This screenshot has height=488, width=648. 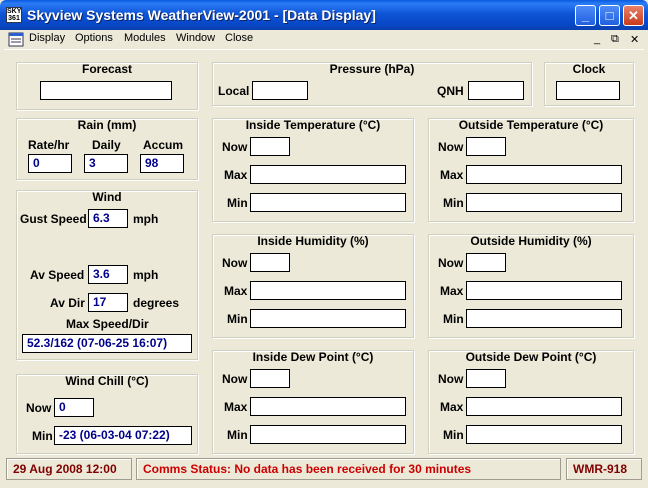 I want to click on menu-modules: Modules, so click(x=145, y=38).